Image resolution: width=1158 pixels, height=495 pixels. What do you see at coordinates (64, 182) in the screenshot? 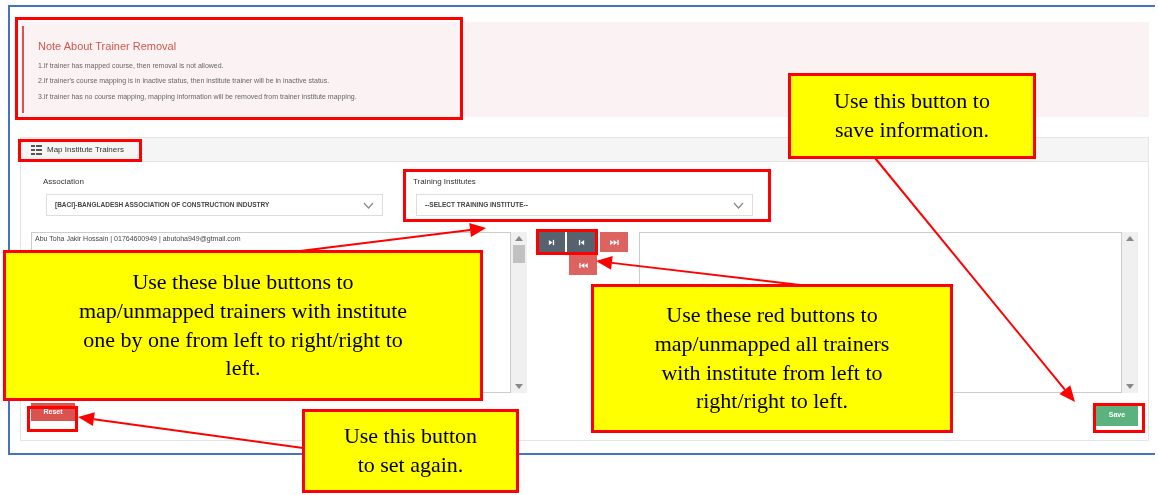
I see `field-label: Association` at bounding box center [64, 182].